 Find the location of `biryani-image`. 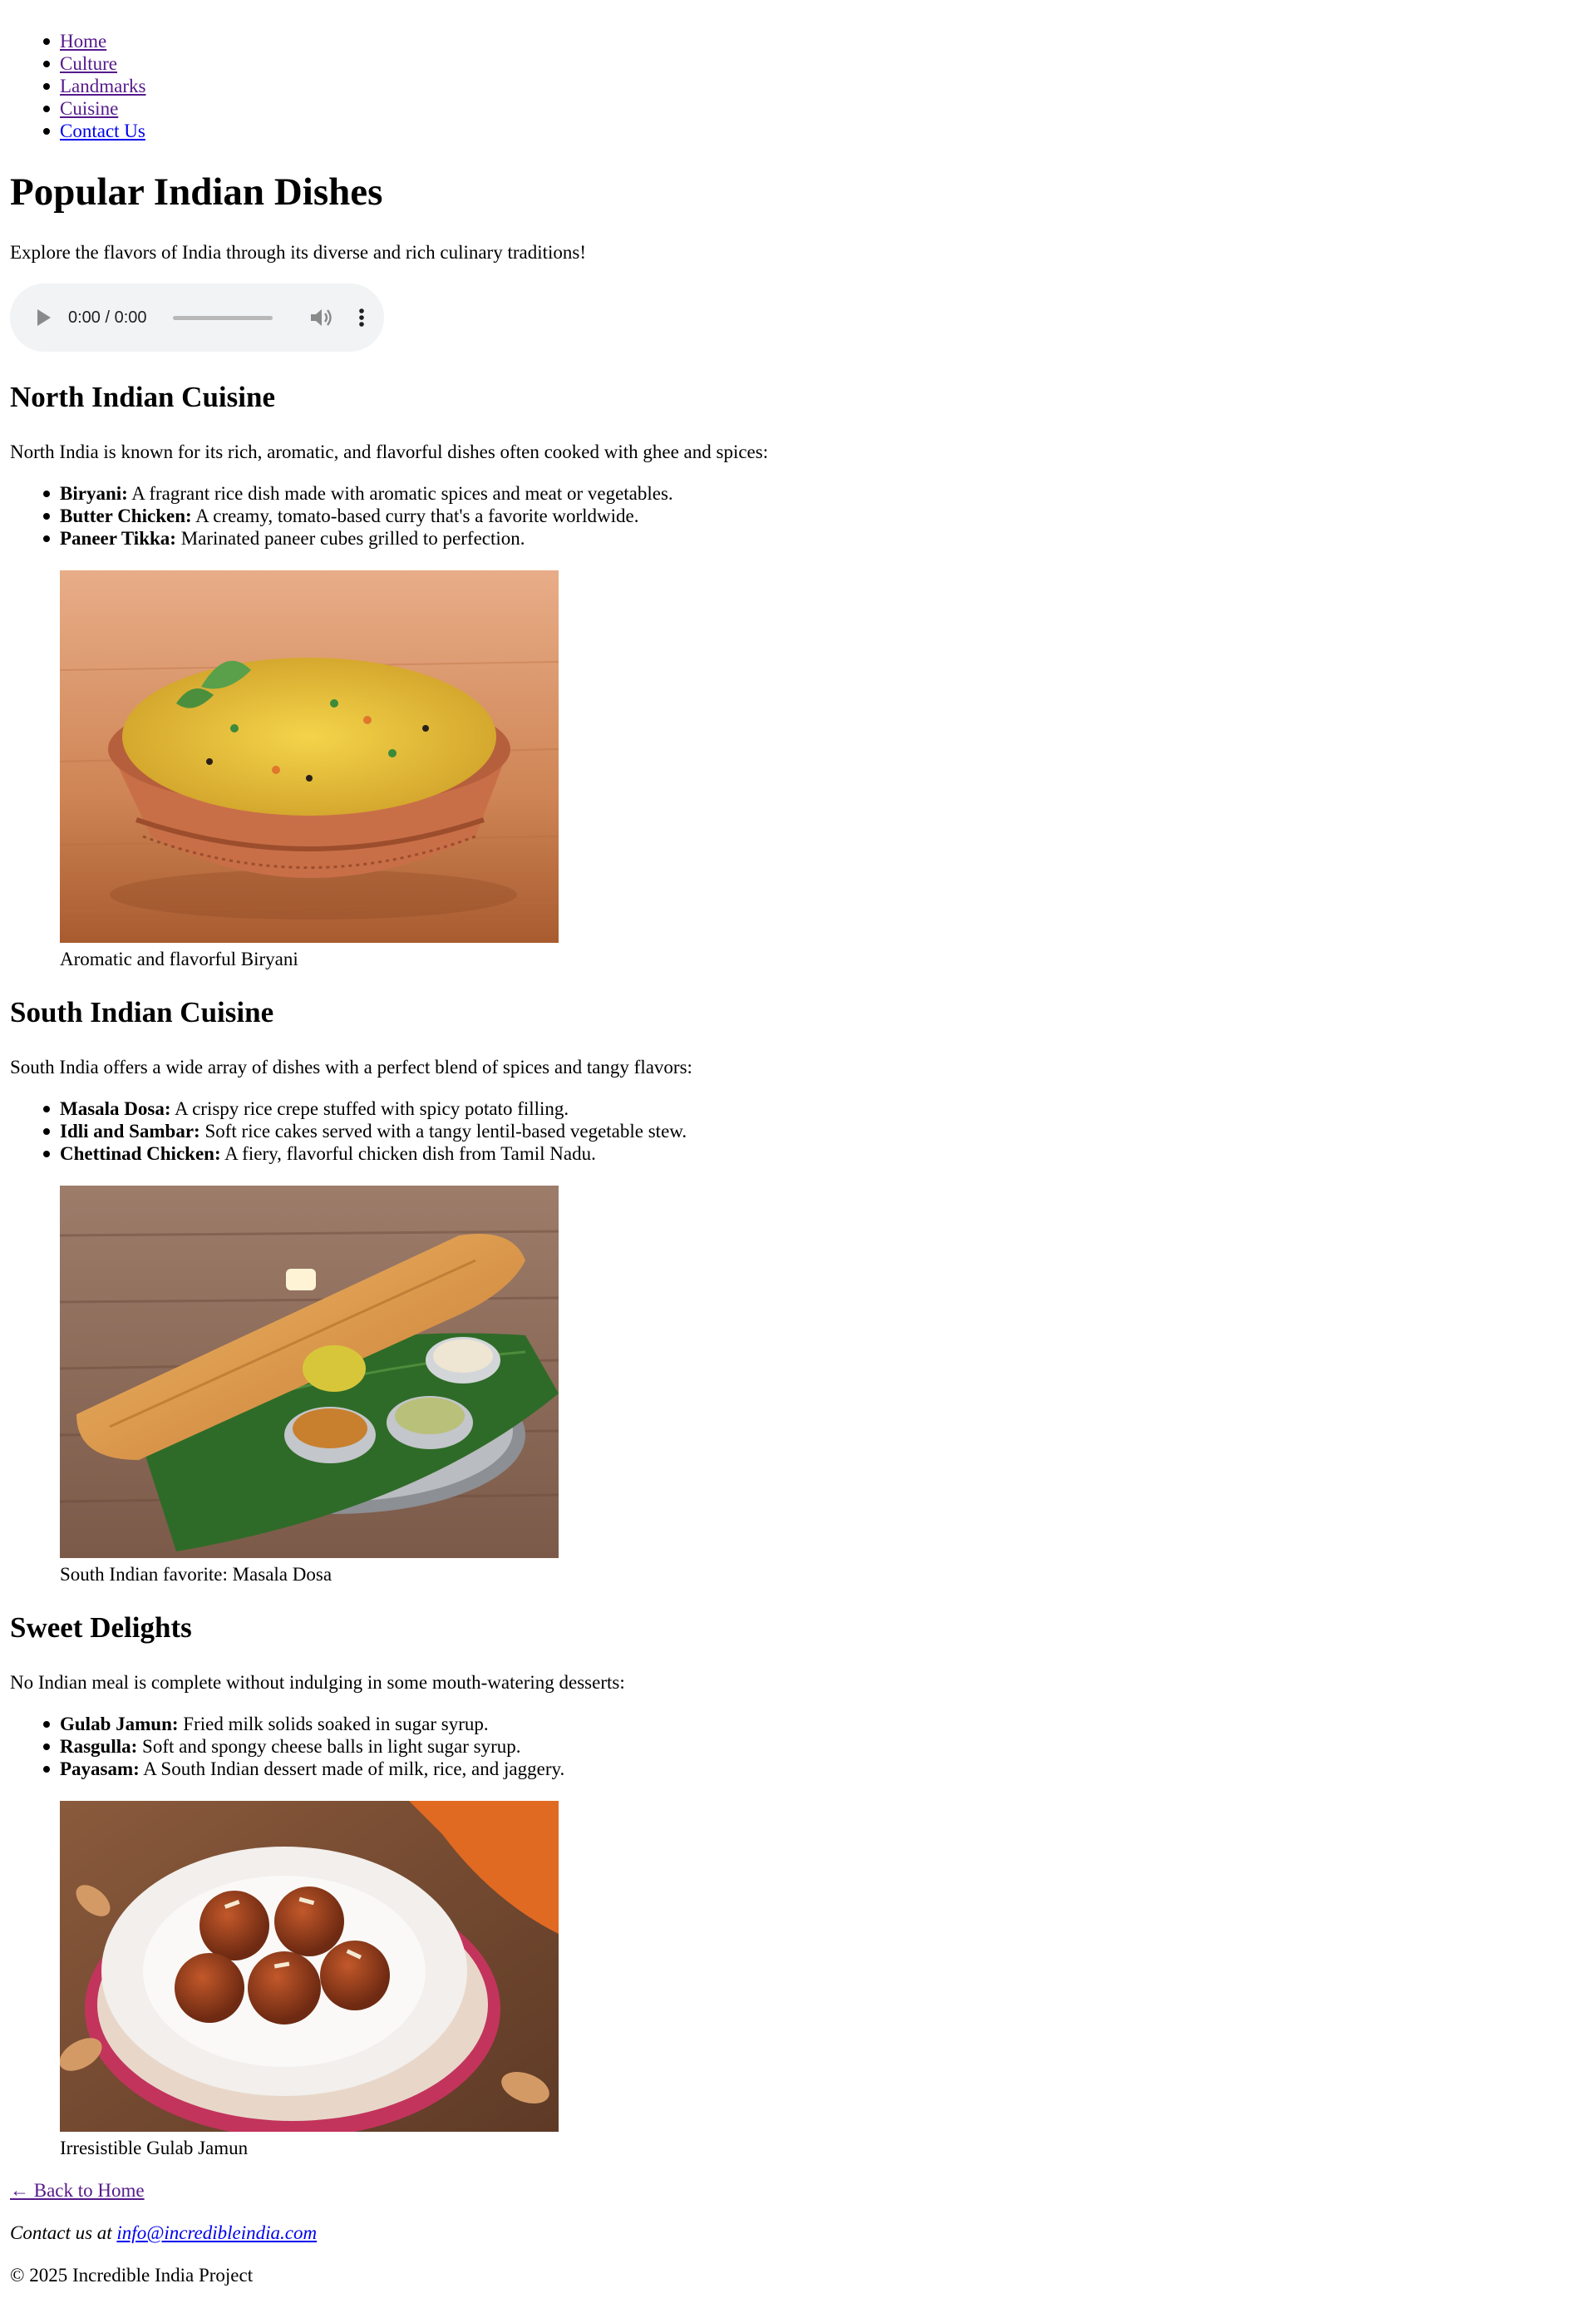

biryani-image is located at coordinates (309, 756).